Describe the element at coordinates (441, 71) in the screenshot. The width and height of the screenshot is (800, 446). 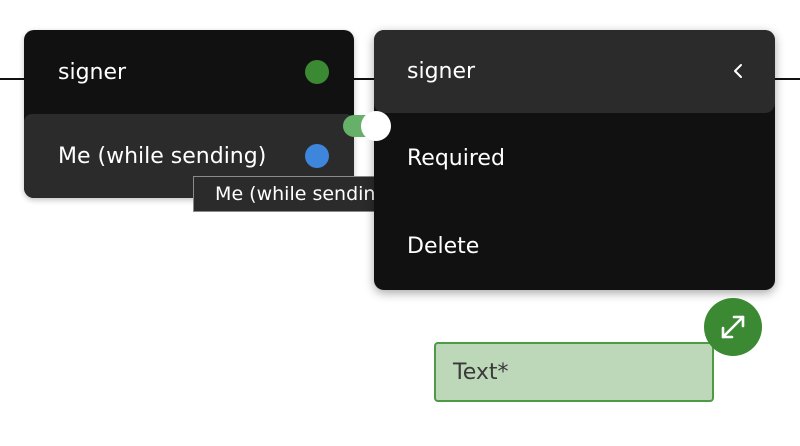
I see `recipient-selector-label: signer` at that location.